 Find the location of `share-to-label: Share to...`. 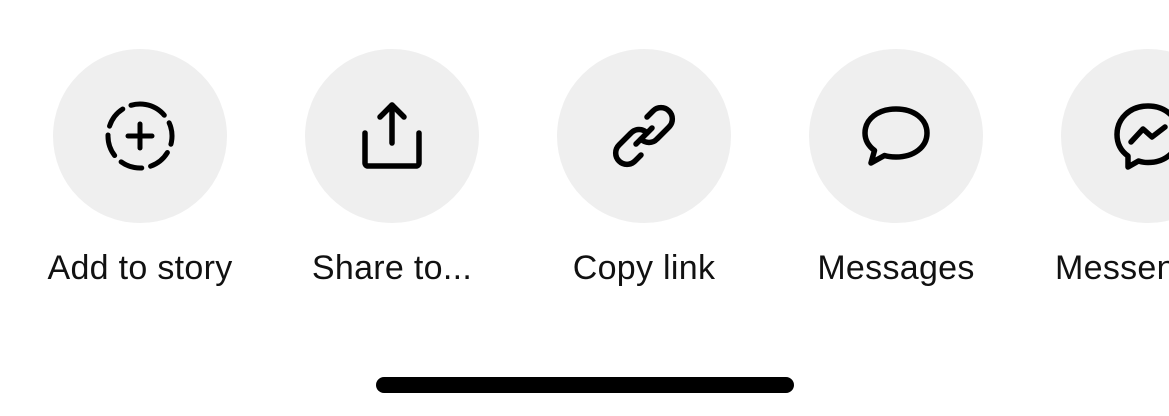

share-to-label: Share to... is located at coordinates (392, 268).